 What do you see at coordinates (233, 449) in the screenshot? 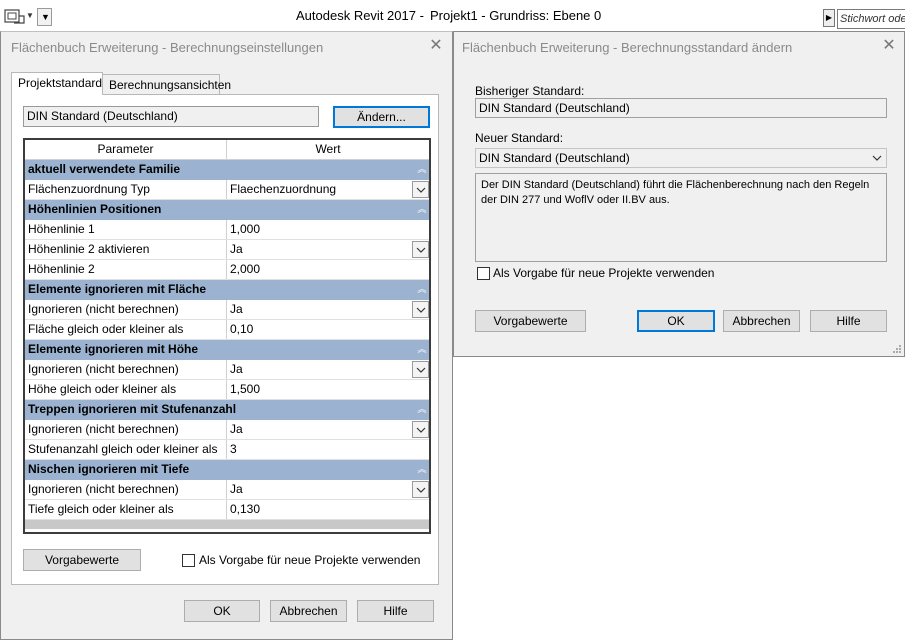
I see `grid-value-text: 3` at bounding box center [233, 449].